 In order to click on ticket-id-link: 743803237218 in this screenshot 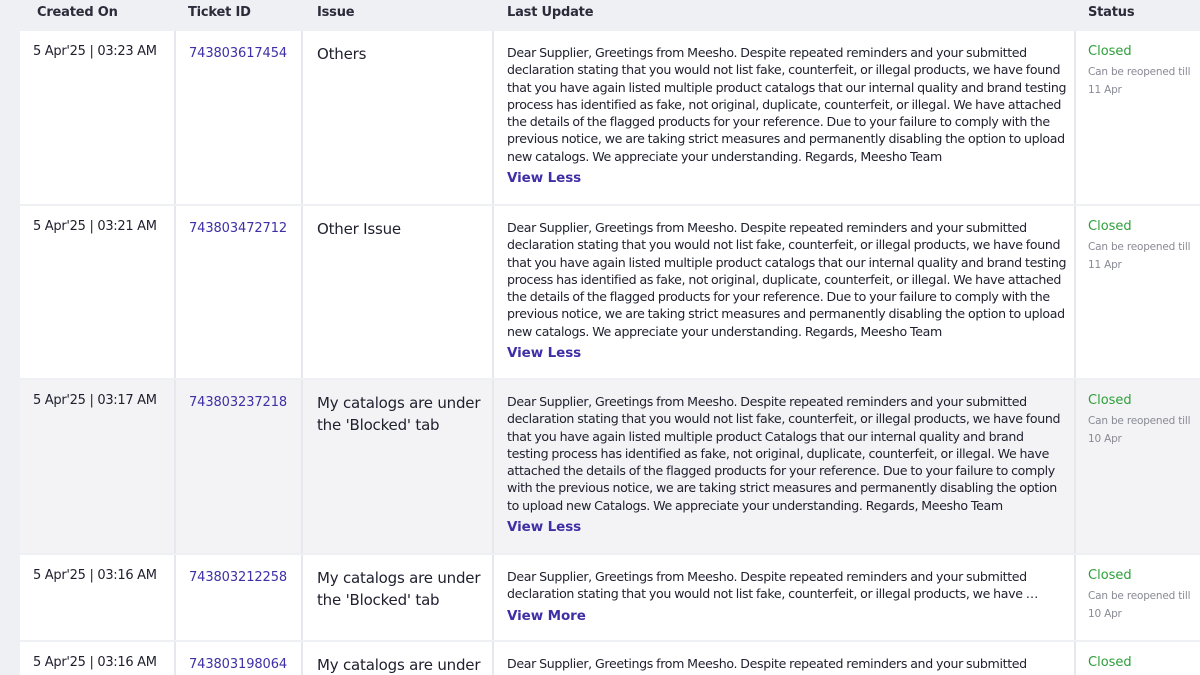, I will do `click(238, 402)`.